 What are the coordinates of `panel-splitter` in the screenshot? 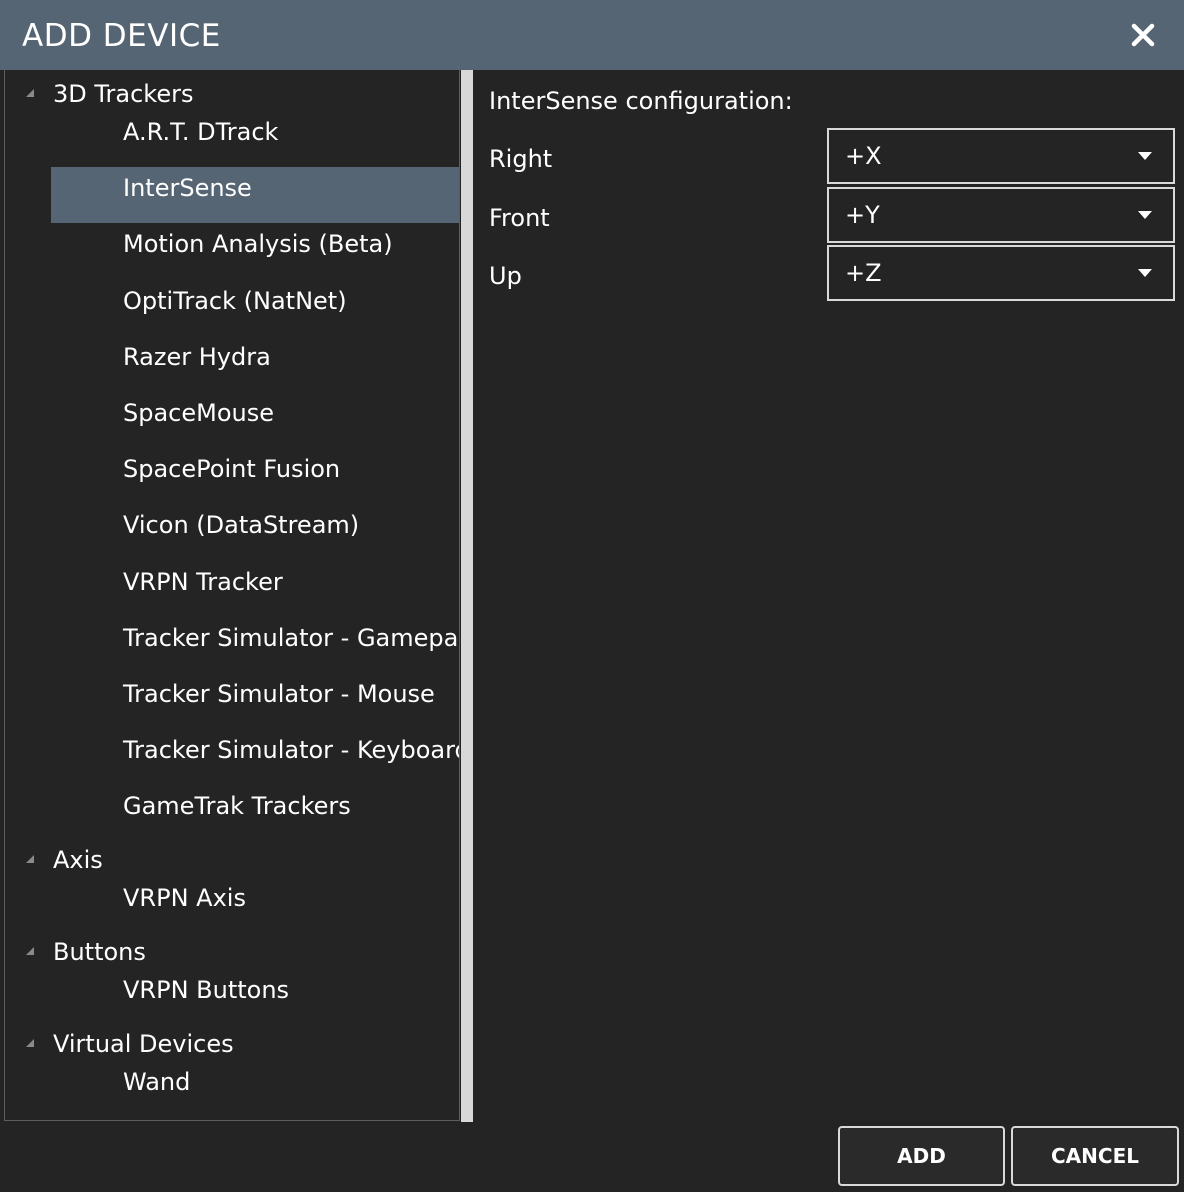 It's located at (467, 596).